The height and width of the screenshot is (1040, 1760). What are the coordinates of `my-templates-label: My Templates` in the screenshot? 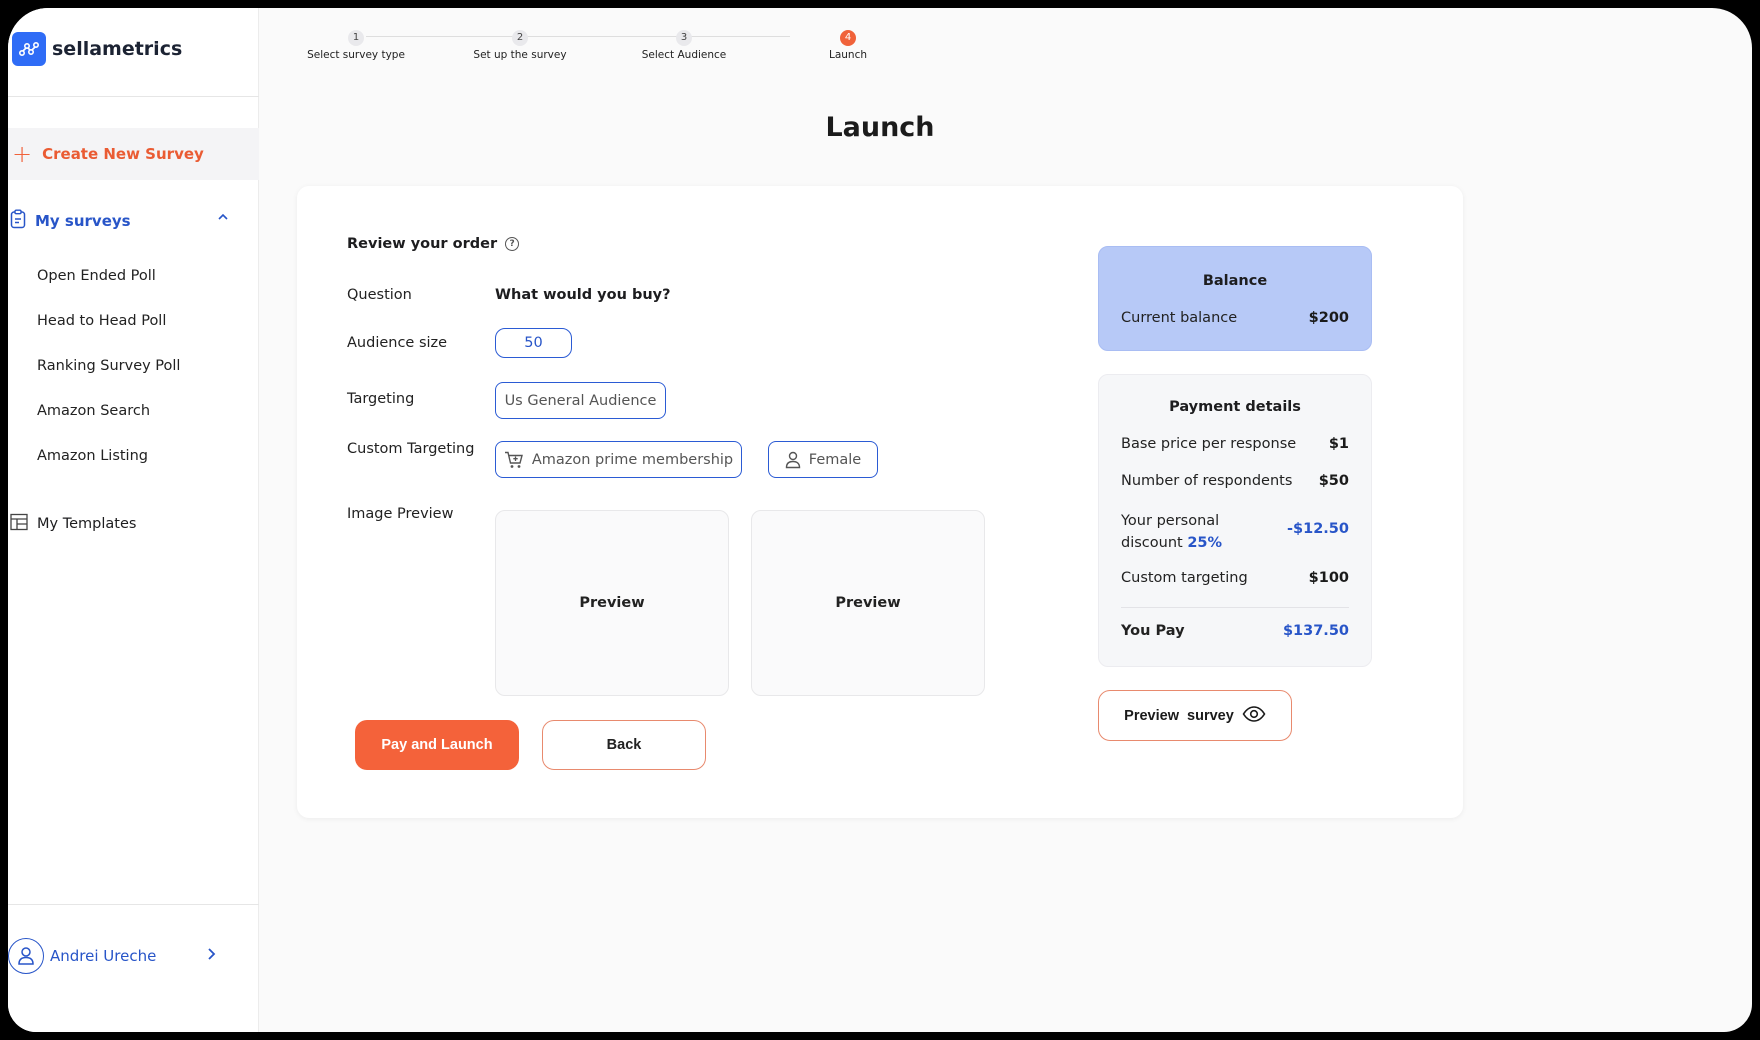 It's located at (87, 524).